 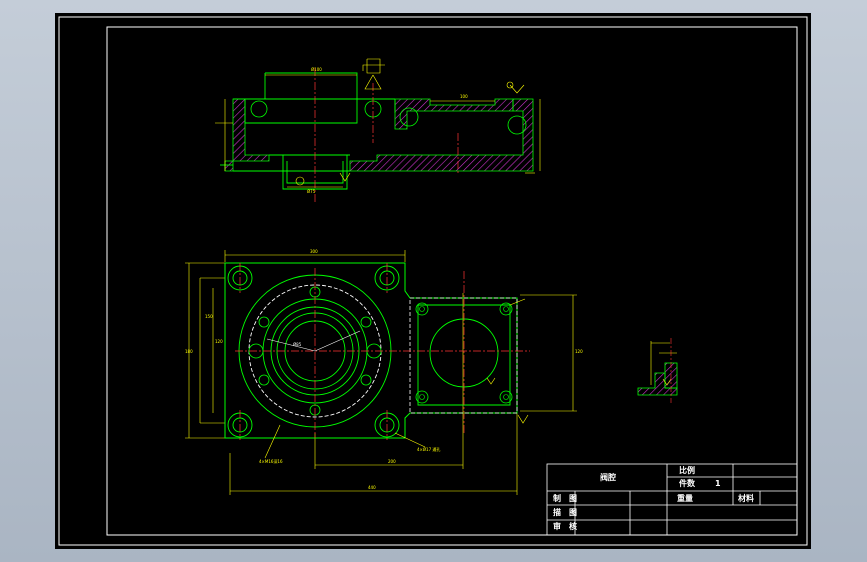 I want to click on title-qty-value: 1, so click(x=718, y=483).